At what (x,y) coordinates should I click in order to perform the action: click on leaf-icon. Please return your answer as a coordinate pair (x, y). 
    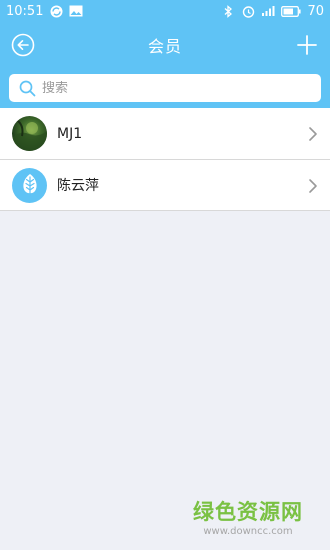
    Looking at the image, I should click on (29, 185).